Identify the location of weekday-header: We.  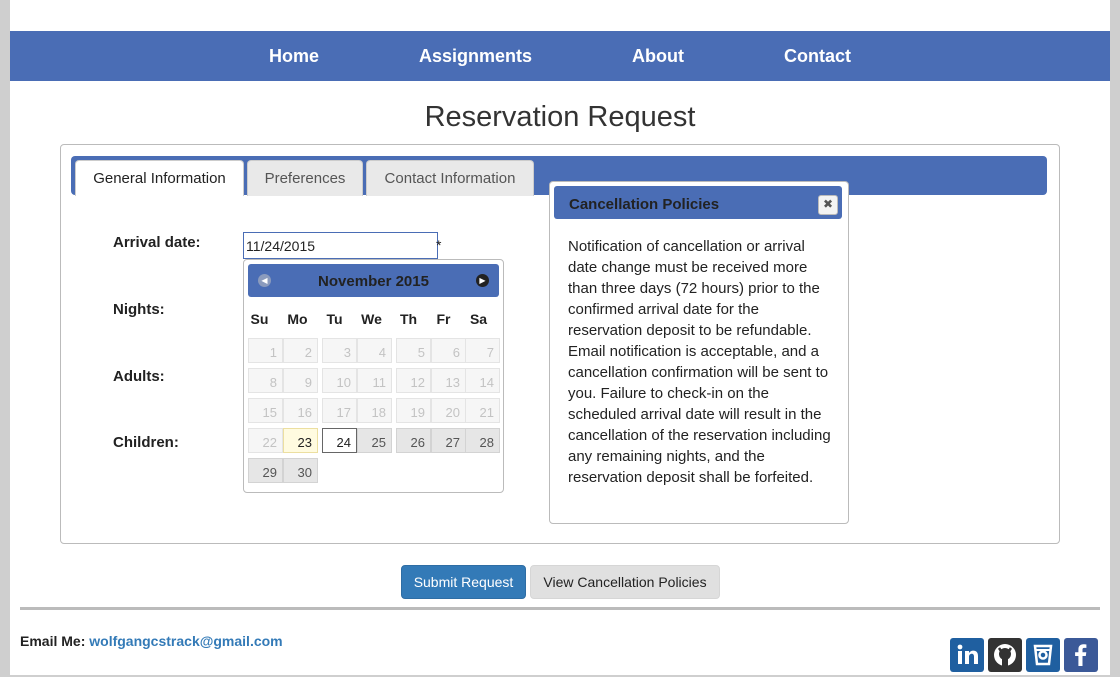
(371, 319).